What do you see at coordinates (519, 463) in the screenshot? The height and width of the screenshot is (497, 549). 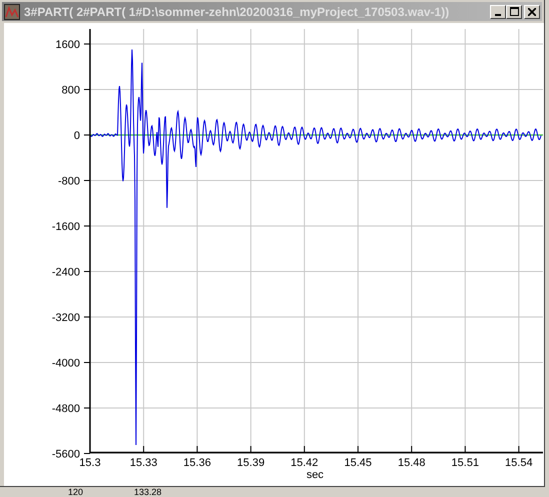 I see `x-tick-label: 15.54` at bounding box center [519, 463].